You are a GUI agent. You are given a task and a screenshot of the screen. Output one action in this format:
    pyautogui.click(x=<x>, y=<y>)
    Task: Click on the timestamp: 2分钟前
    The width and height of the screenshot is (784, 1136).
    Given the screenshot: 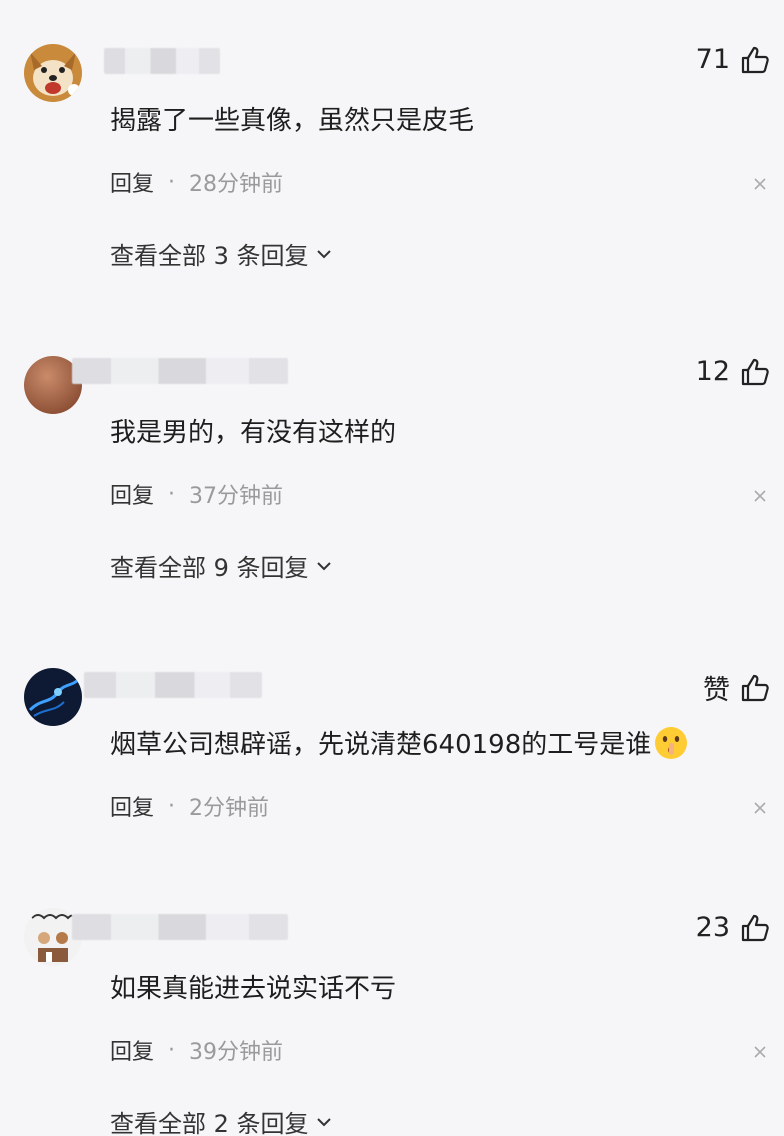 What is the action you would take?
    pyautogui.click(x=229, y=808)
    